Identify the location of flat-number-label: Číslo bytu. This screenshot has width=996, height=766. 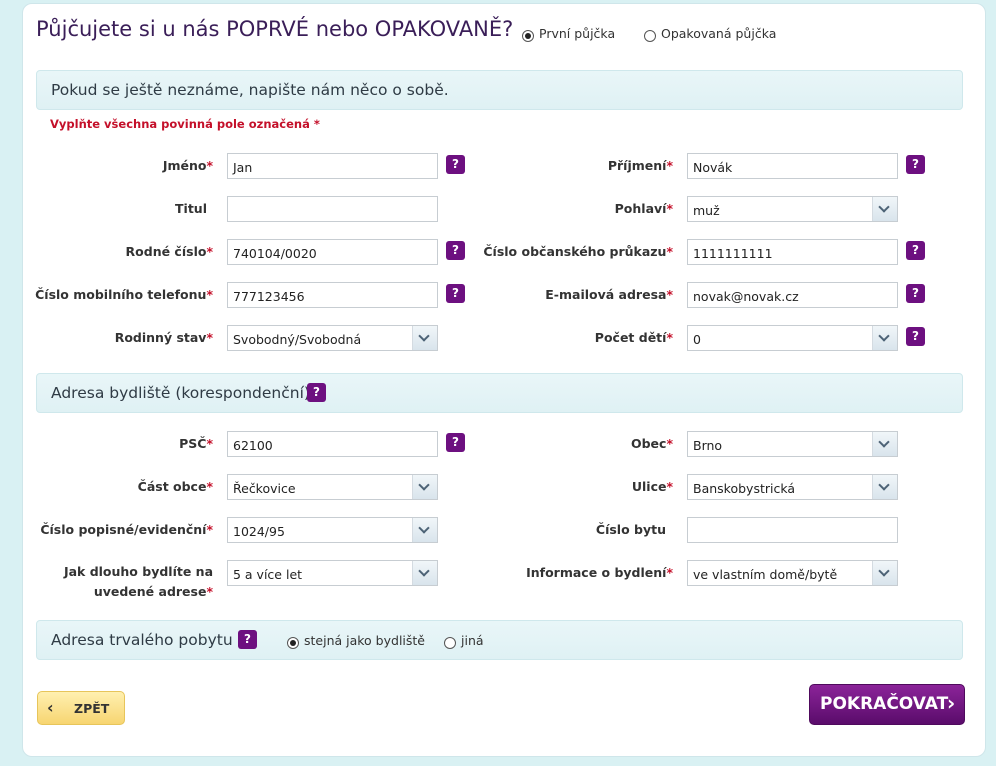
(630, 529).